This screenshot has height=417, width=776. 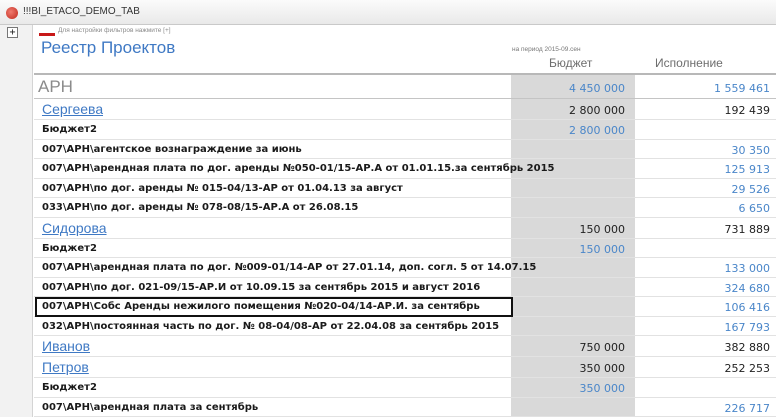 I want to click on table-row: Бюджет2 350 000, so click(x=405, y=388).